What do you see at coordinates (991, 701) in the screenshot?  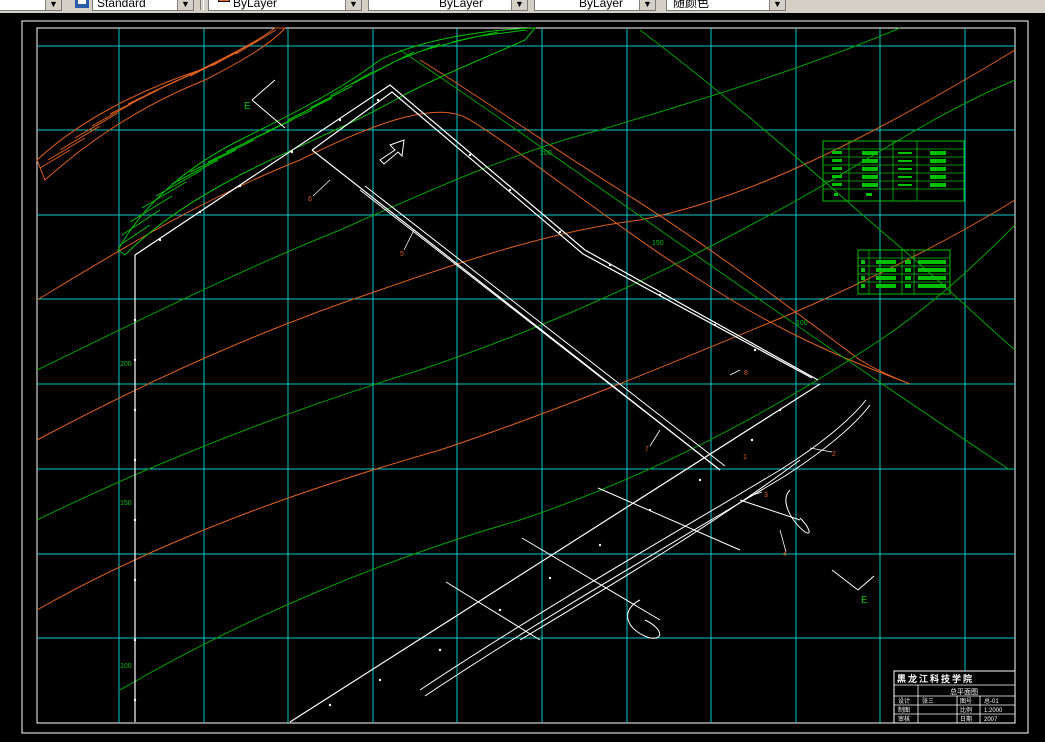 I see `title-block-value: 总-01` at bounding box center [991, 701].